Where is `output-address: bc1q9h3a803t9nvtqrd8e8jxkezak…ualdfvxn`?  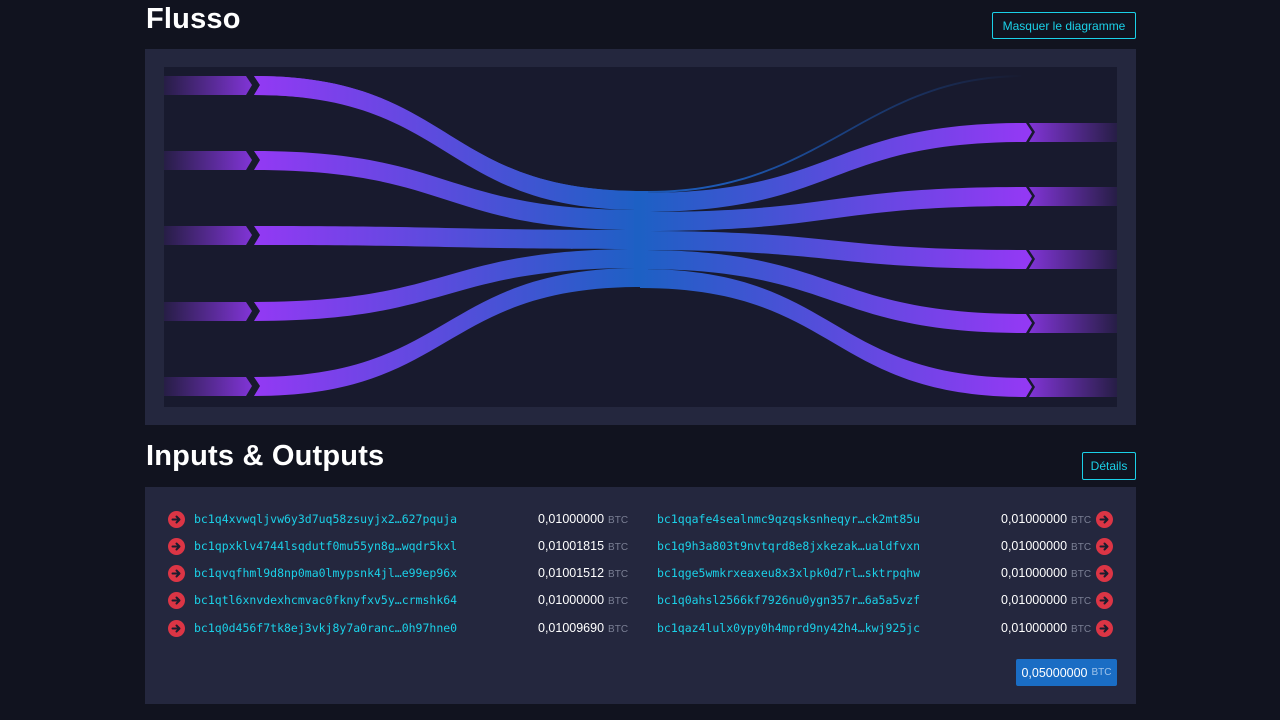 output-address: bc1q9h3a803t9nvtqrd8e8jxkezak…ualdfvxn is located at coordinates (788, 546).